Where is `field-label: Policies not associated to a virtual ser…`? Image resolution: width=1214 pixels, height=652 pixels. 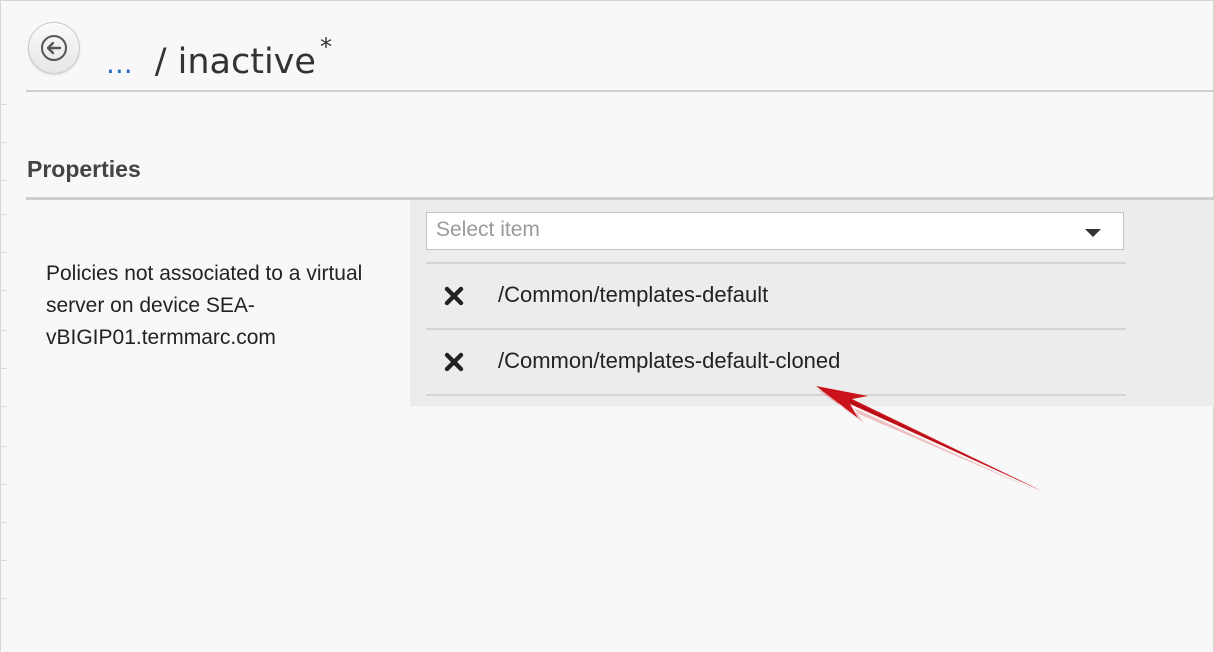 field-label: Policies not associated to a virtual ser… is located at coordinates (204, 305).